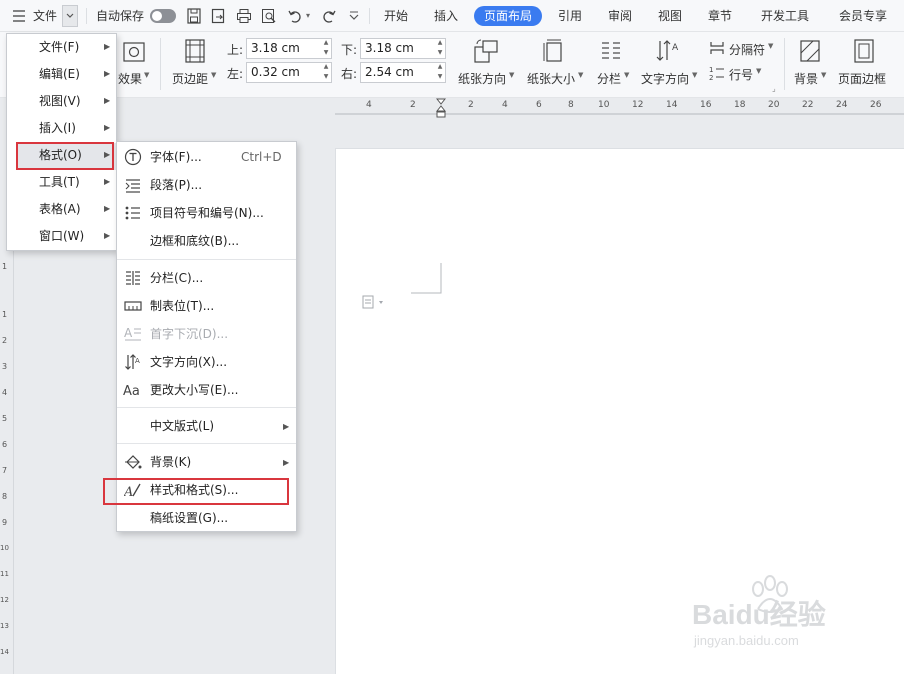 Image resolution: width=904 pixels, height=674 pixels. I want to click on paper-size-button: 纸张大小, so click(551, 78).